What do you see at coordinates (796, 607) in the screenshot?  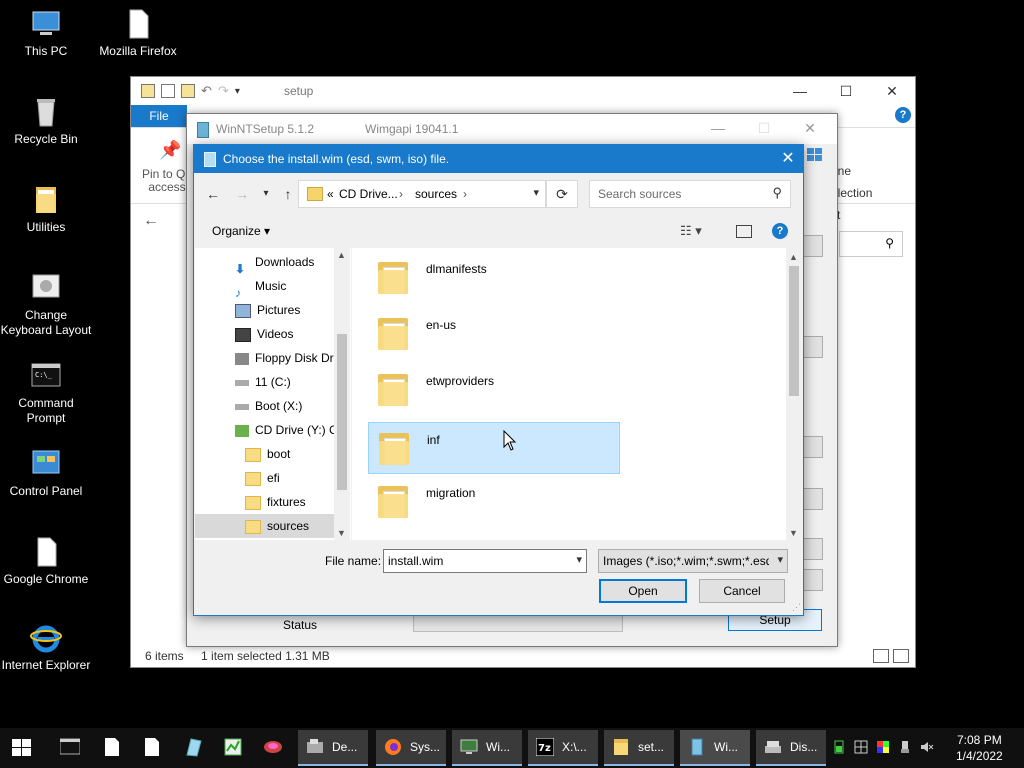 I see `resize-grip-icon: ⋰` at bounding box center [796, 607].